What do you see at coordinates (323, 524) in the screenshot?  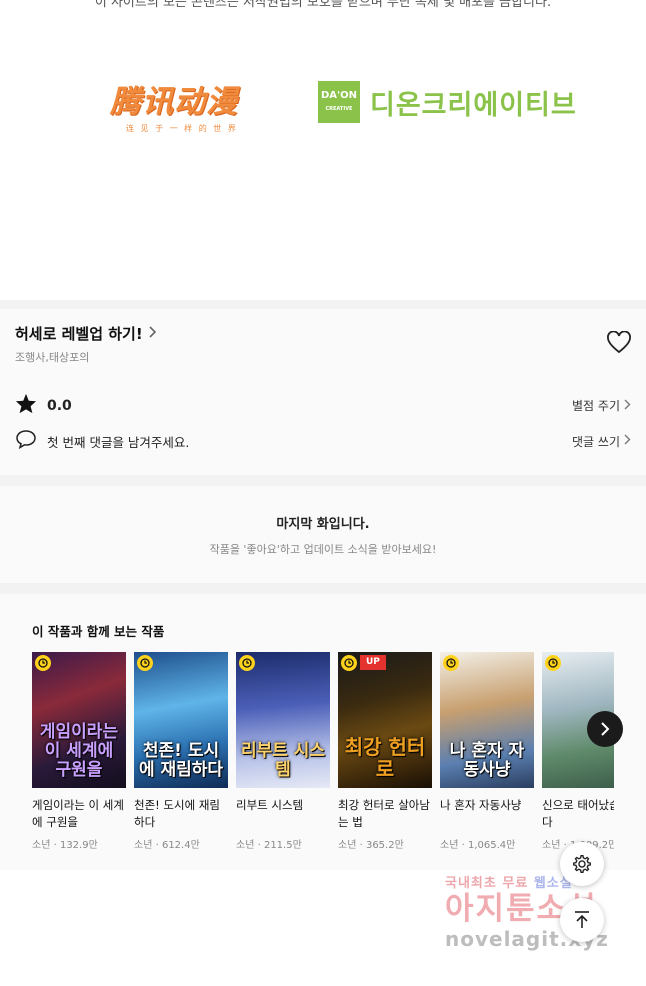 I see `last-episode-heading: 마지막 화입니다.` at bounding box center [323, 524].